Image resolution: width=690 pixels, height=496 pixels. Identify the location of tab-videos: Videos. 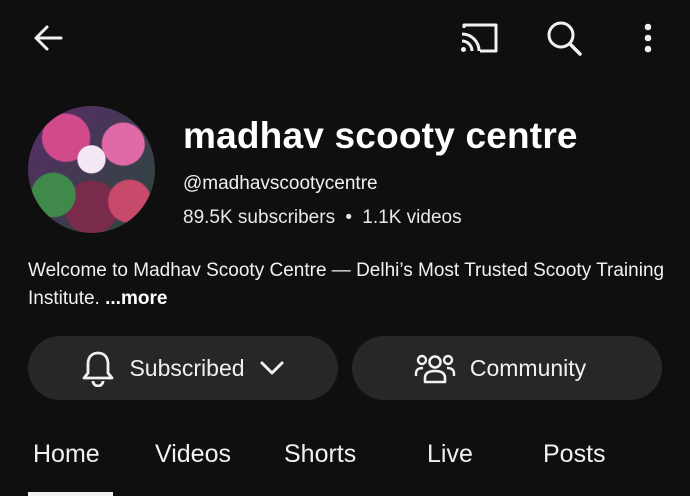
(193, 454).